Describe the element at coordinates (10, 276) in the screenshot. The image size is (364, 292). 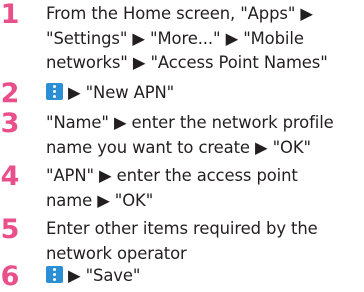
I see `step-number: 6` at that location.